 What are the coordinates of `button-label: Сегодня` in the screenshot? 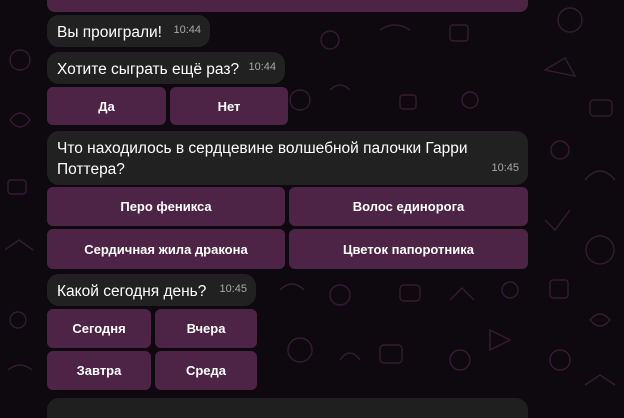 It's located at (99, 328).